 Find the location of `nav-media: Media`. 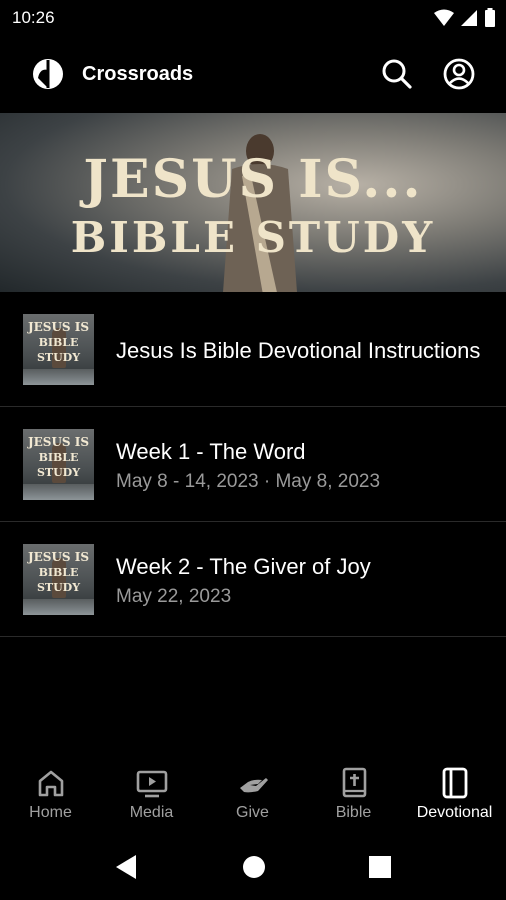

nav-media: Media is located at coordinates (151, 799).